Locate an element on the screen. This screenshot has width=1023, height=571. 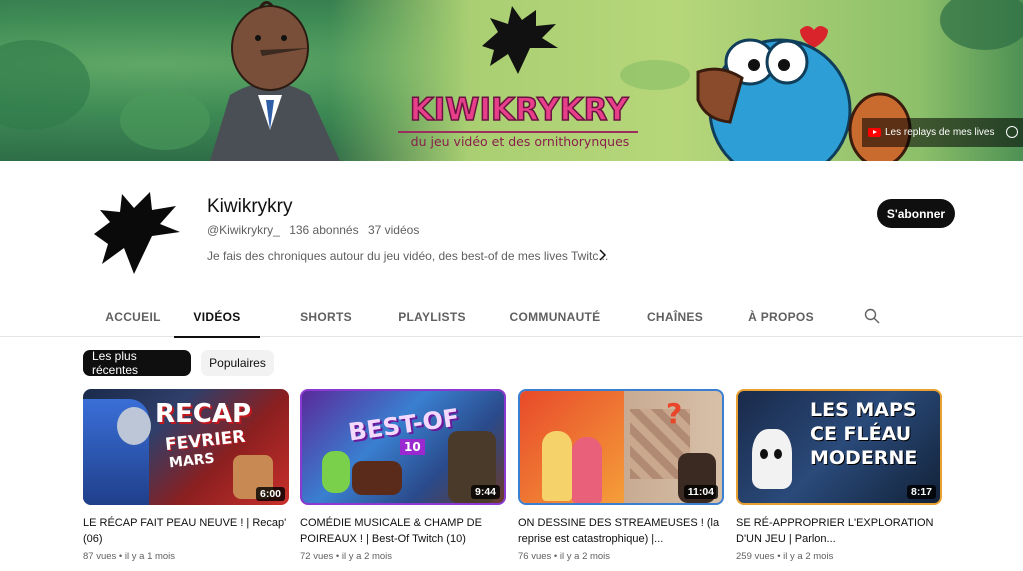
subscribe-button: S'abonner is located at coordinates (916, 213).